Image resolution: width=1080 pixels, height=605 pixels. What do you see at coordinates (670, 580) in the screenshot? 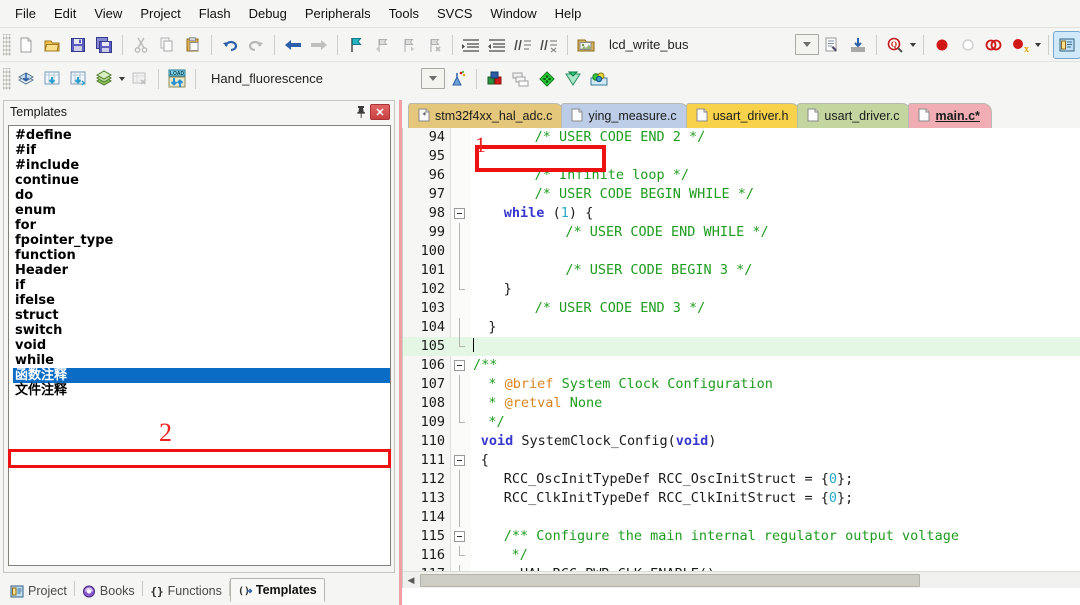
I see `scrollbar-thumb` at bounding box center [670, 580].